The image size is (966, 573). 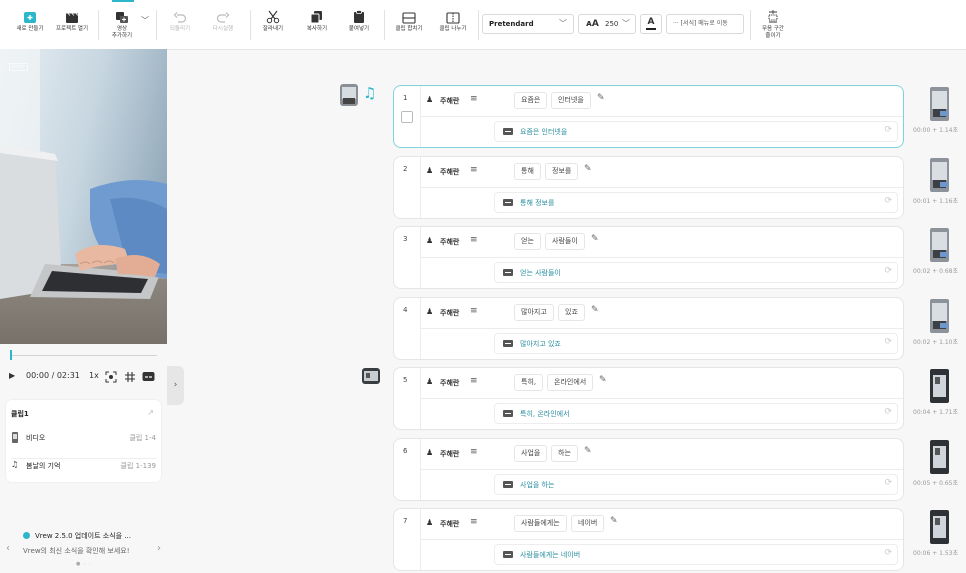 What do you see at coordinates (540, 523) in the screenshot?
I see `word-chip: 사람들에게는` at bounding box center [540, 523].